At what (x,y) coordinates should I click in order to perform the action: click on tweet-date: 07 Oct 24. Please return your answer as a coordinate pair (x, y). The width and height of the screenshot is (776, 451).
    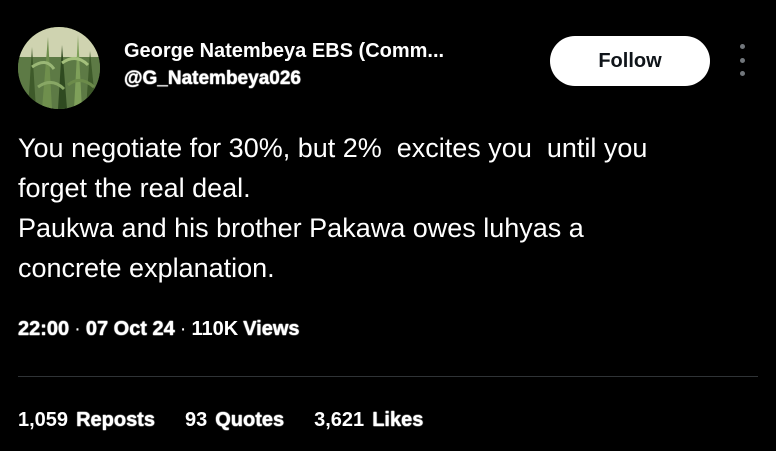
    Looking at the image, I should click on (130, 329).